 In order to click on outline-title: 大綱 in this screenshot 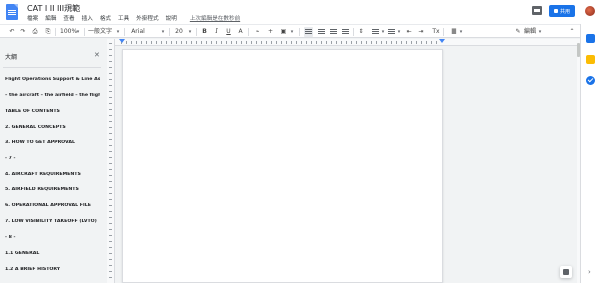, I will do `click(11, 57)`.